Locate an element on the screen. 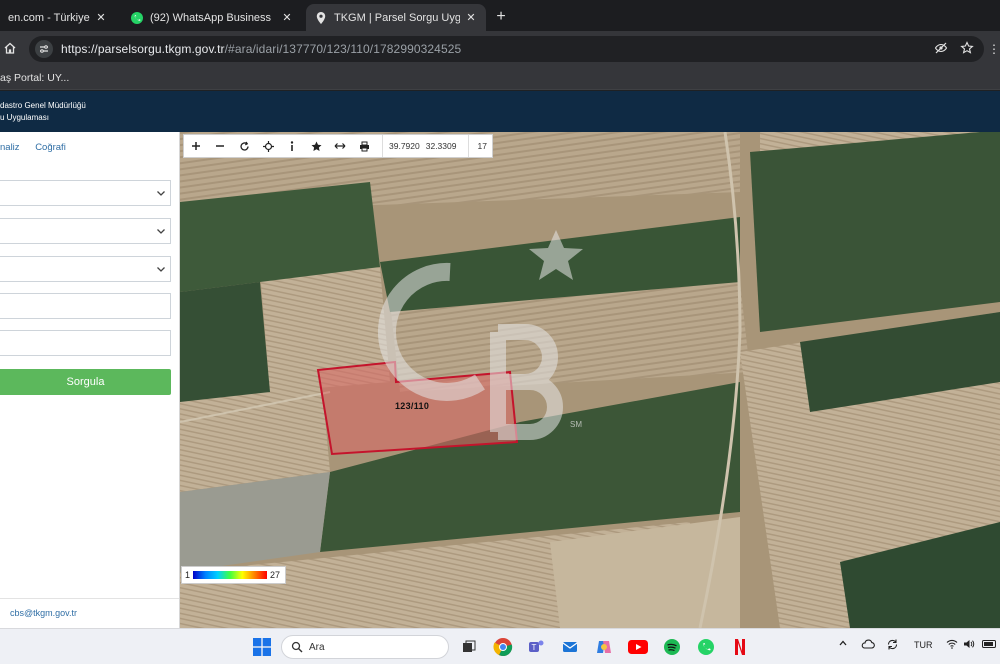 Image resolution: width=1000 pixels, height=664 pixels. site-header: dastro Genel Müdürlüğü u Uygulaması is located at coordinates (500, 111).